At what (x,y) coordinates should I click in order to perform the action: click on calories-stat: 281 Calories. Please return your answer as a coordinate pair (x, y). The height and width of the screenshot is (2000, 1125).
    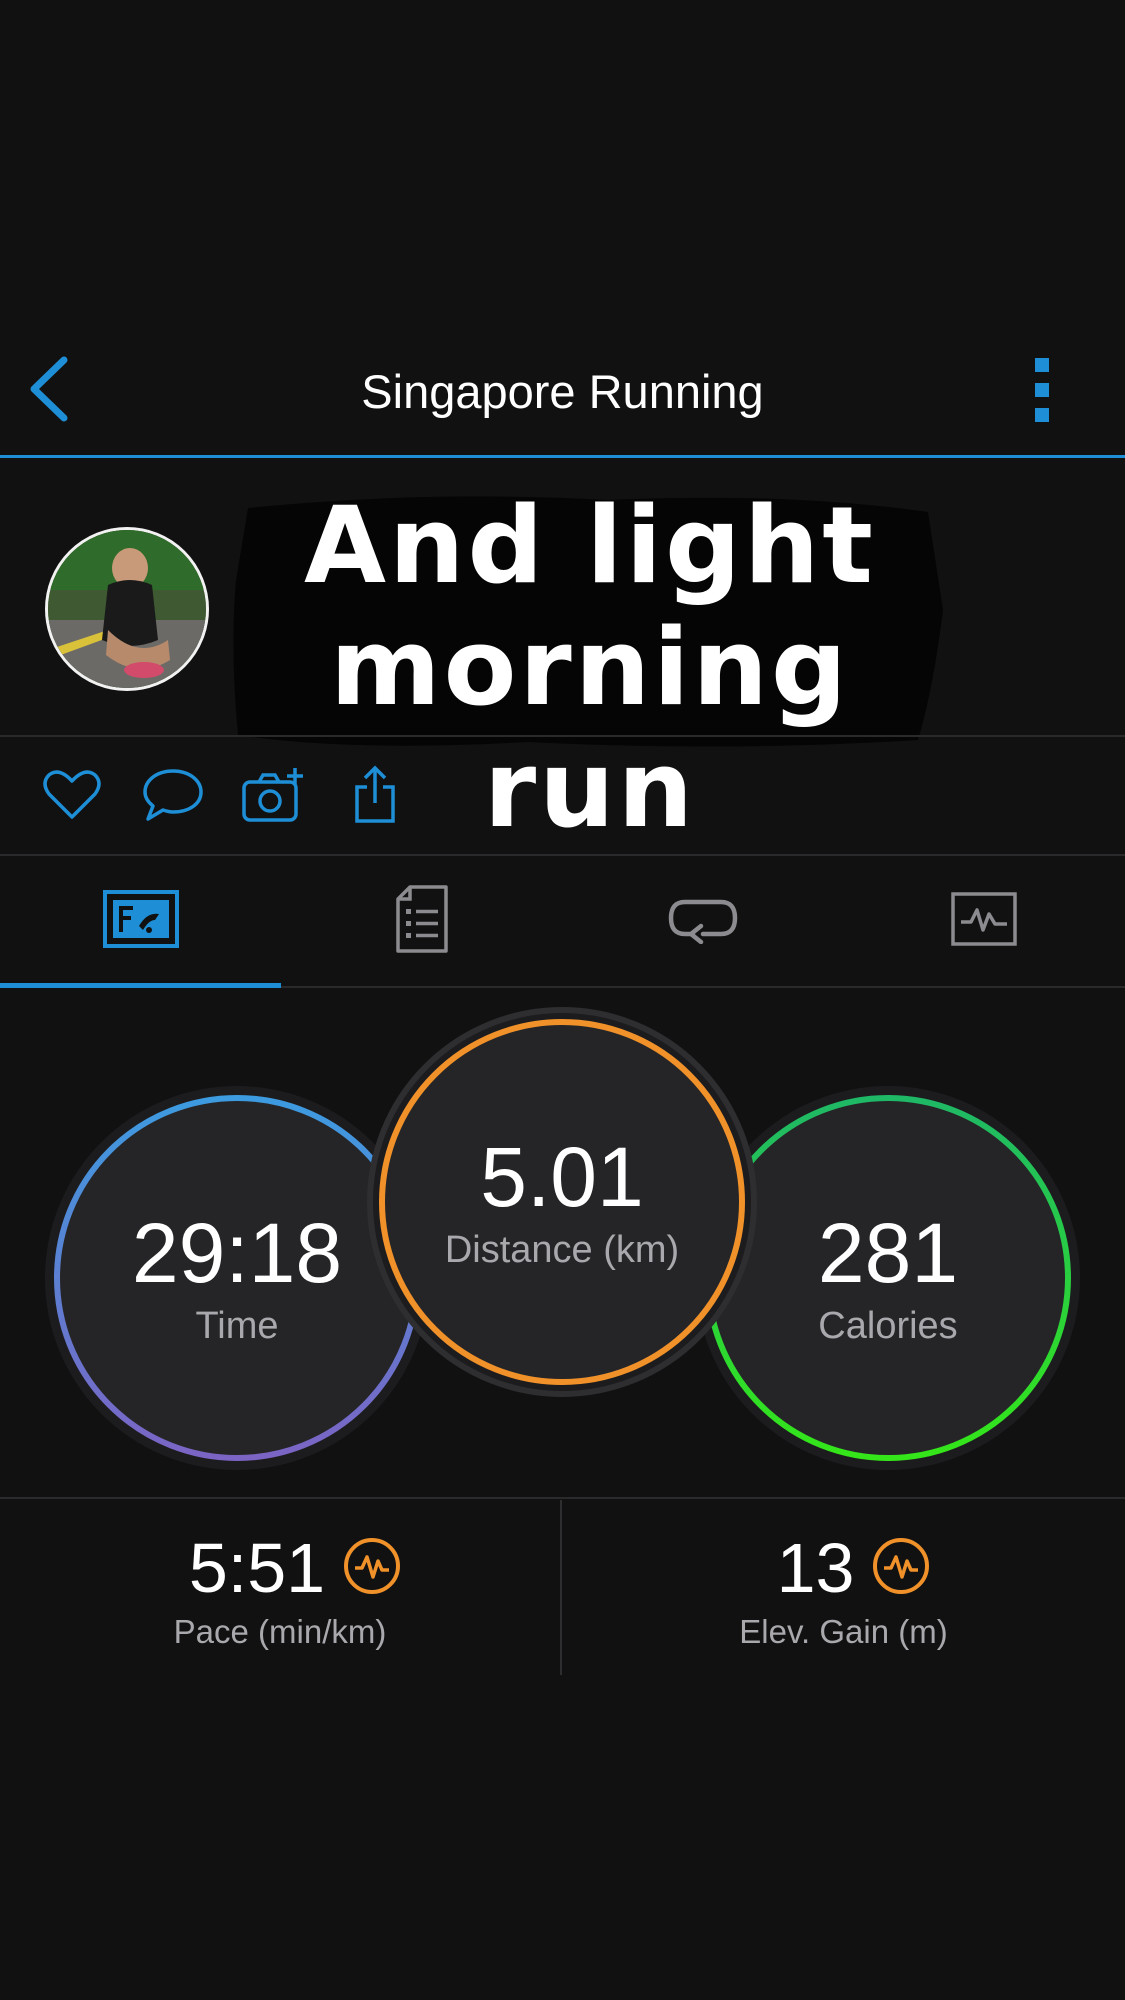
    Looking at the image, I should click on (888, 1278).